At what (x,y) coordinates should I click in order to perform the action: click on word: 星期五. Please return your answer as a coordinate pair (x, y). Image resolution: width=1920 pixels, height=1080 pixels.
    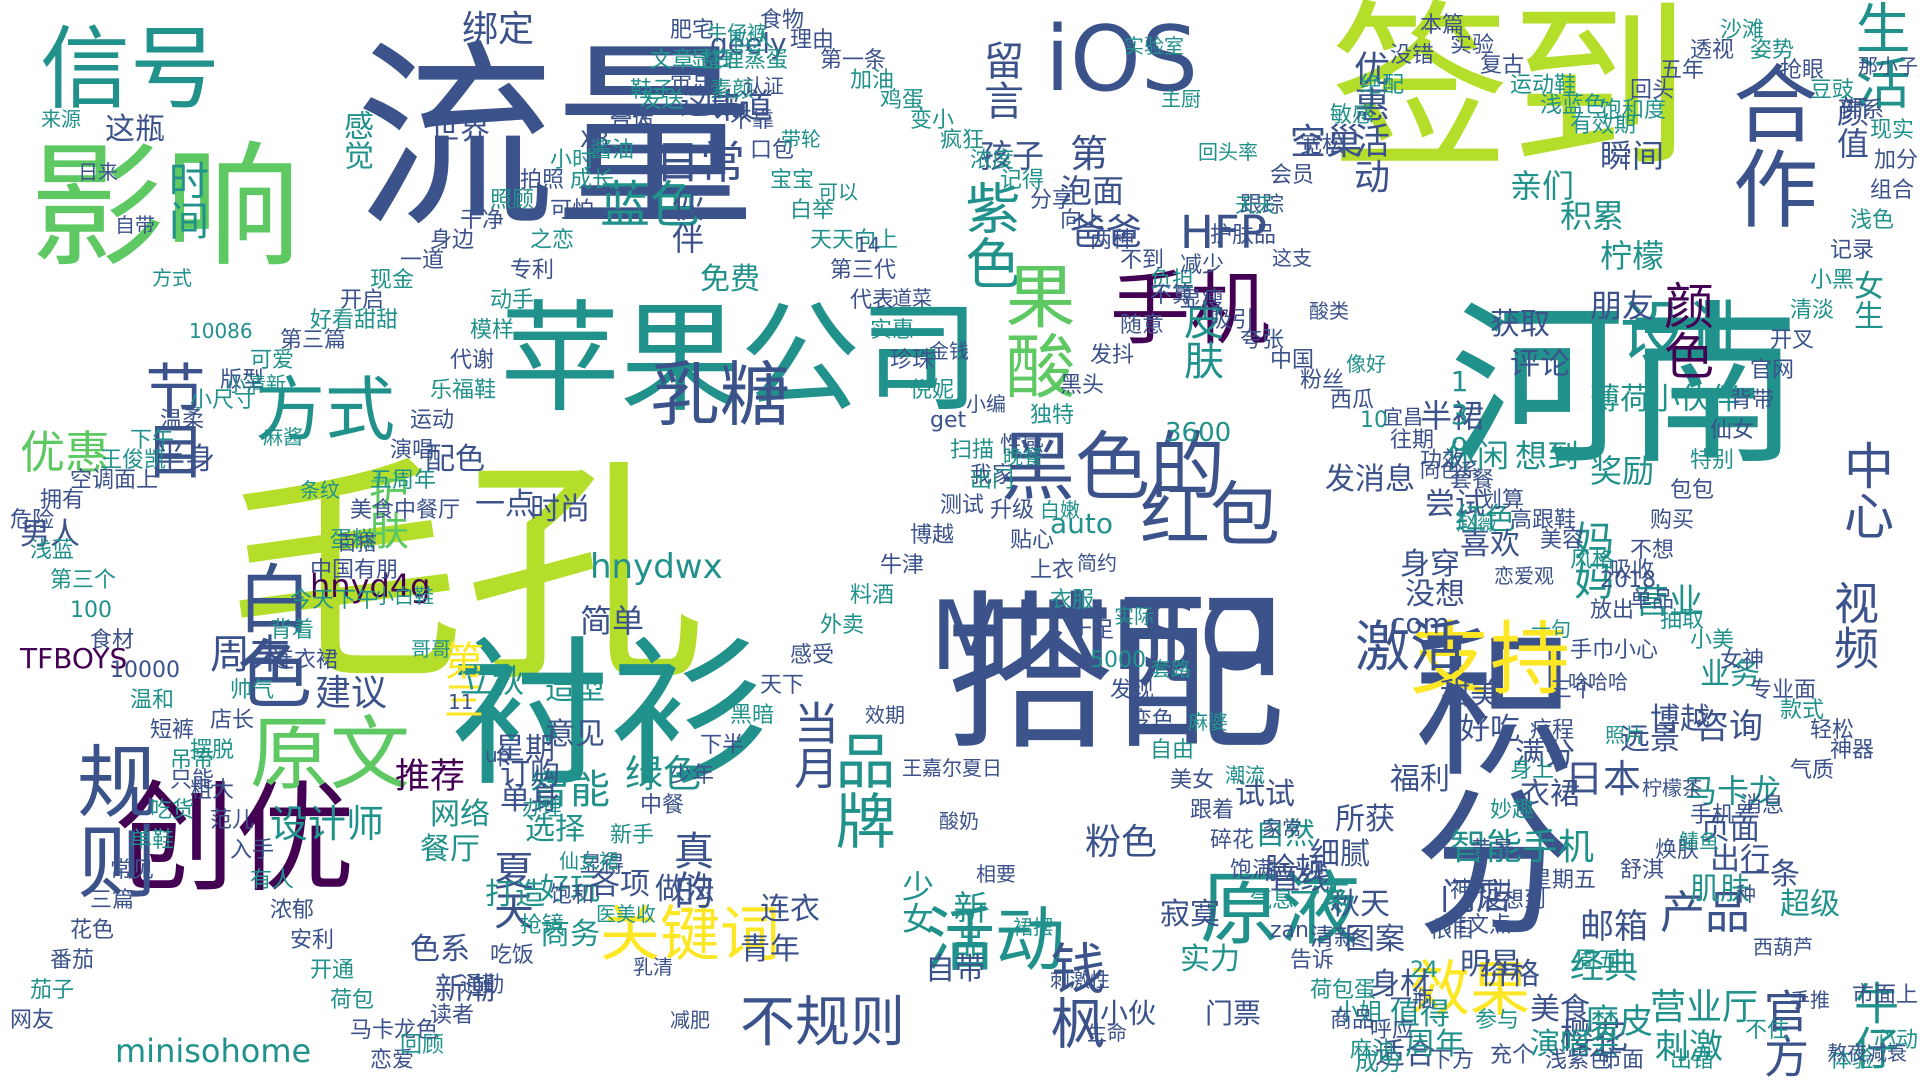
    Looking at the image, I should click on (1563, 880).